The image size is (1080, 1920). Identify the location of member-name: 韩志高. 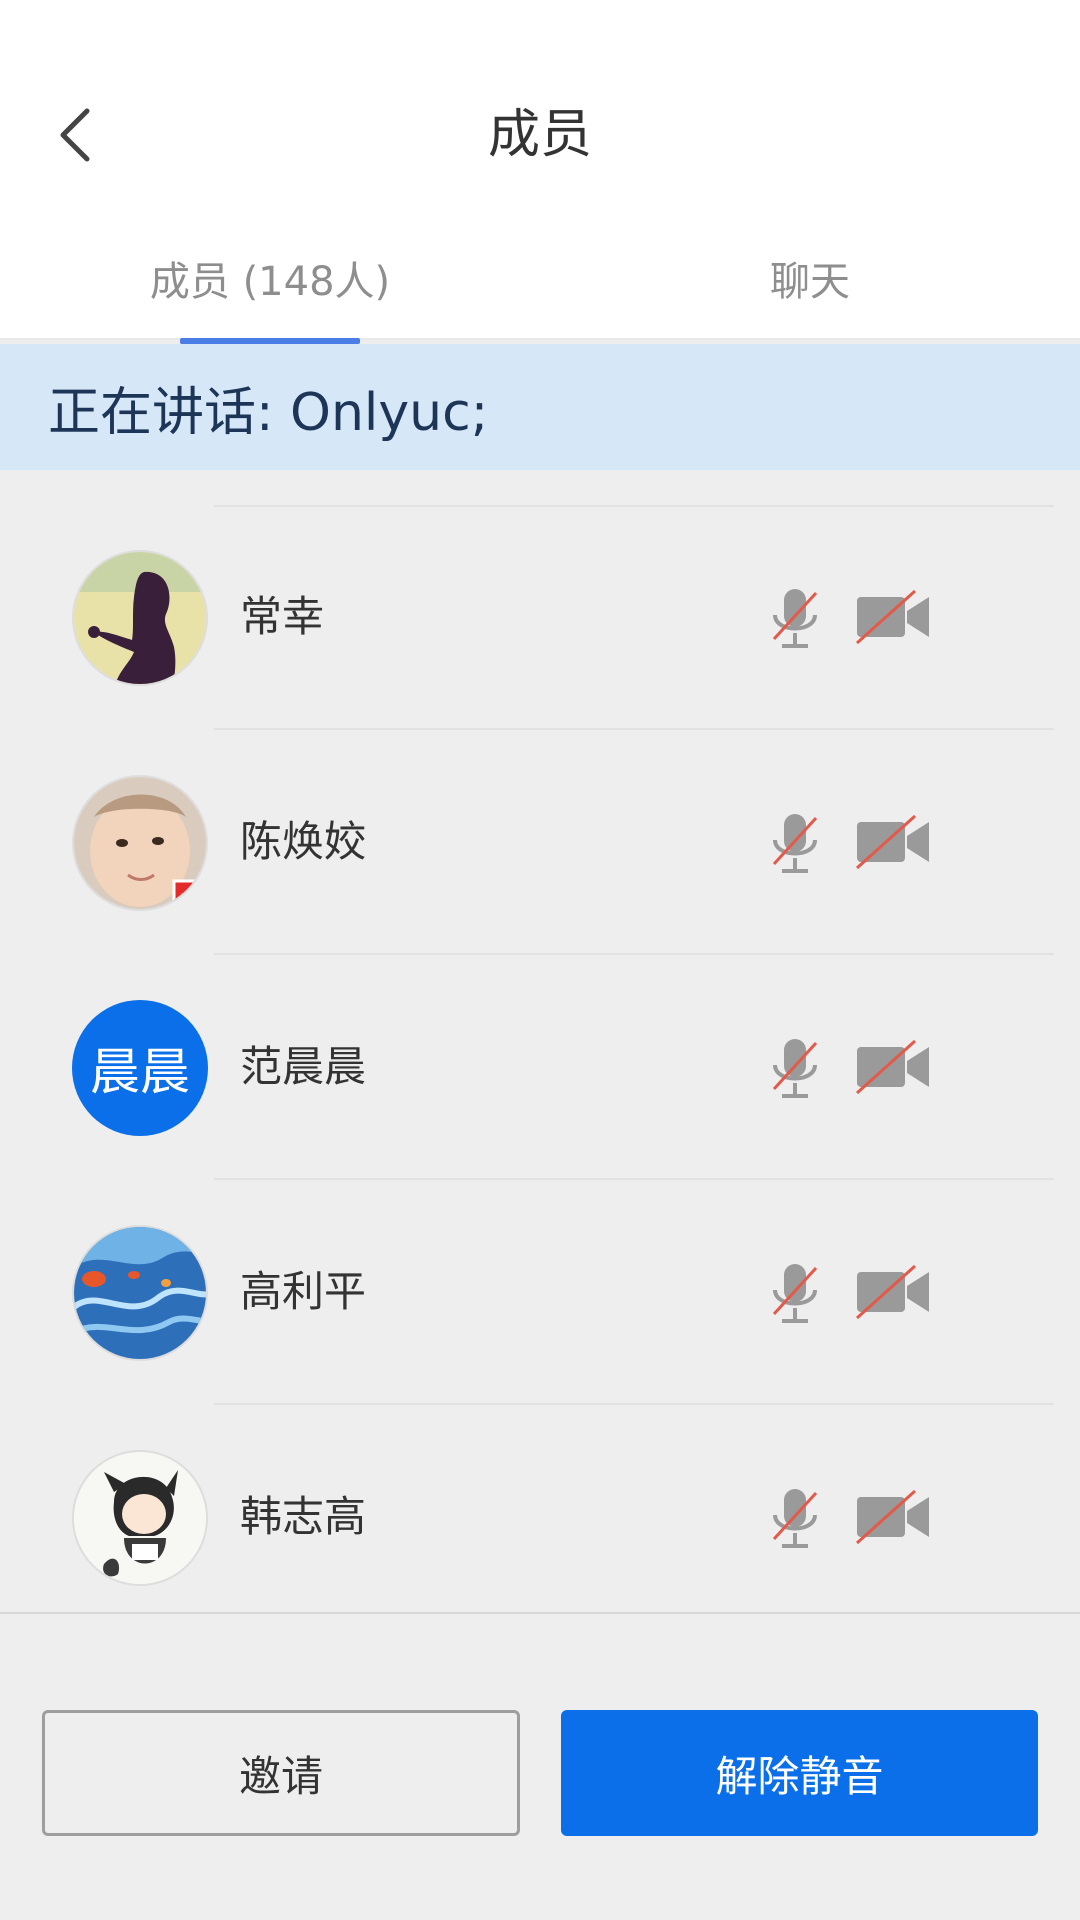
(303, 1516).